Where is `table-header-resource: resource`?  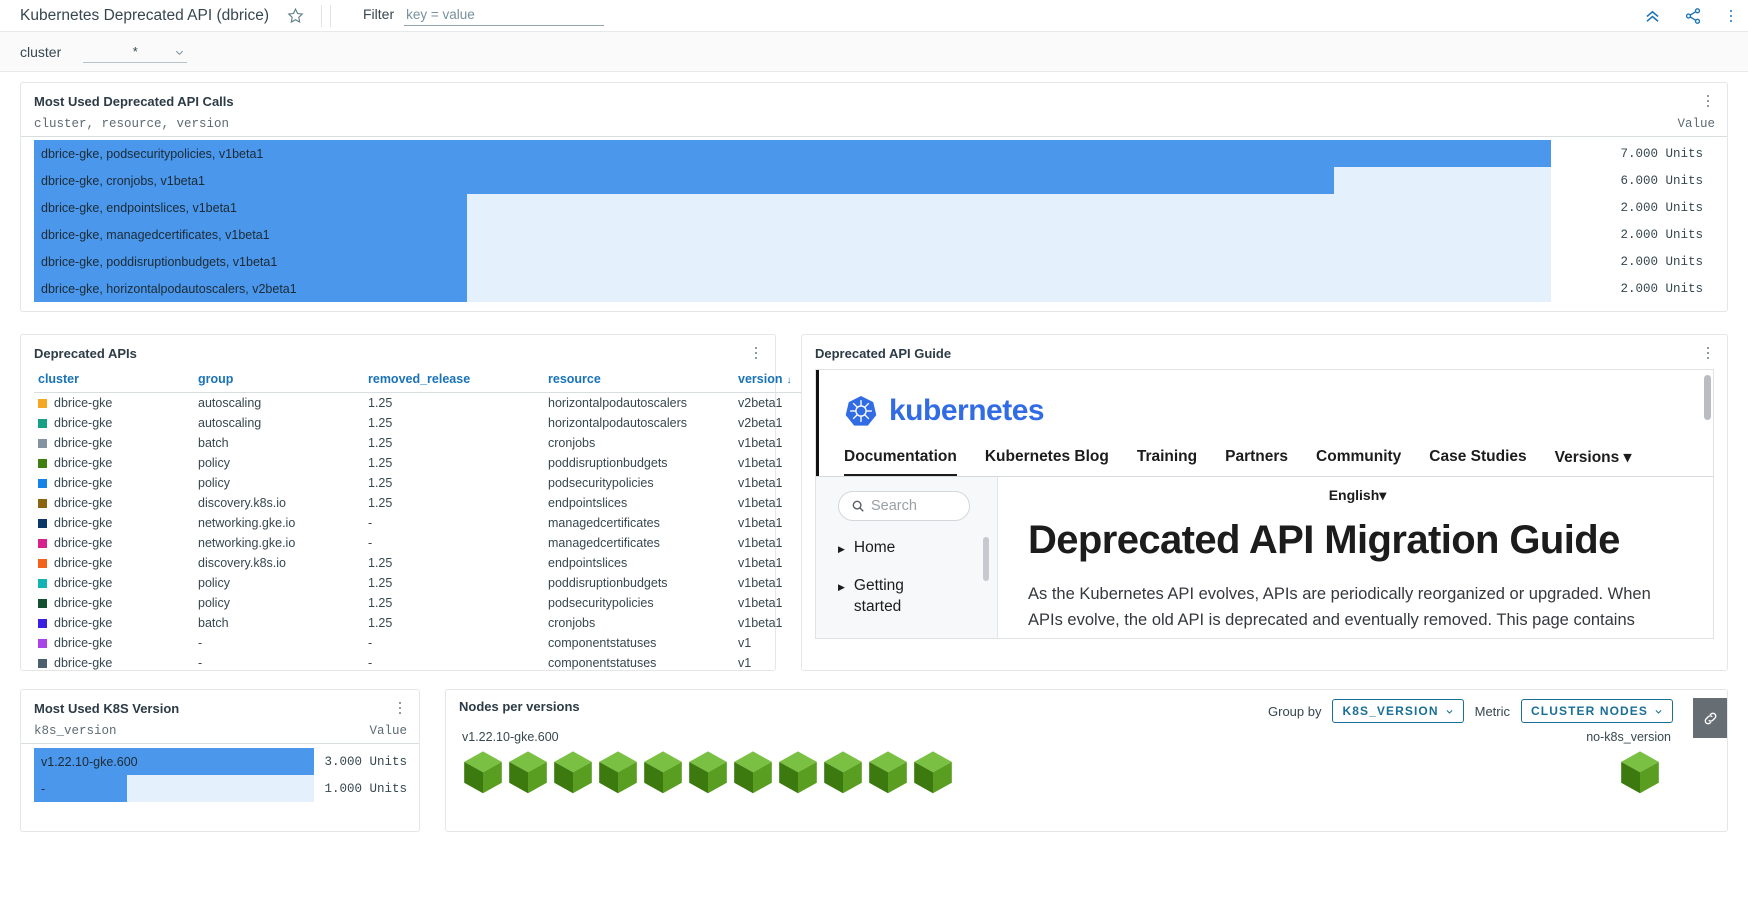 table-header-resource: resource is located at coordinates (639, 381).